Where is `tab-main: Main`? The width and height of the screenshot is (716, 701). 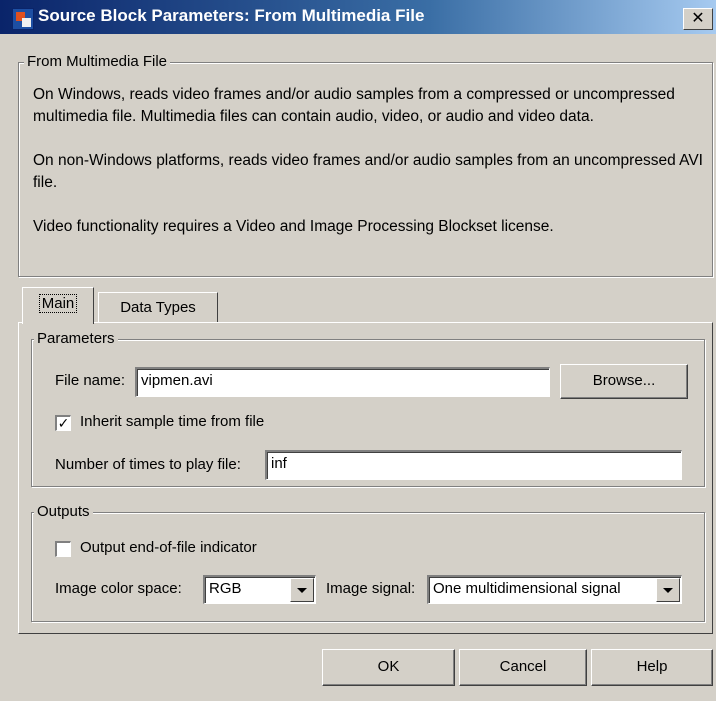
tab-main: Main is located at coordinates (58, 305).